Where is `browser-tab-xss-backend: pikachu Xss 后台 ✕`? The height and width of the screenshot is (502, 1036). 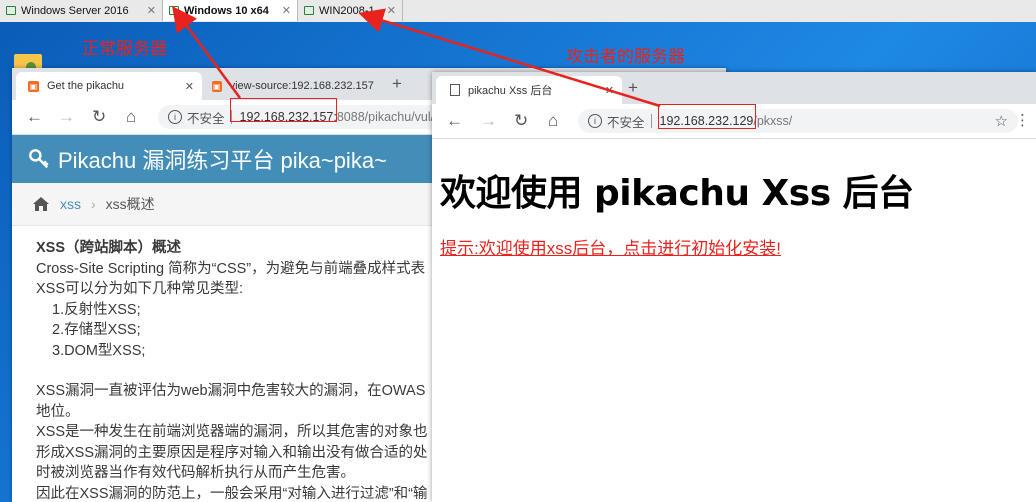
browser-tab-xss-backend: pikachu Xss 后台 ✕ is located at coordinates (529, 90).